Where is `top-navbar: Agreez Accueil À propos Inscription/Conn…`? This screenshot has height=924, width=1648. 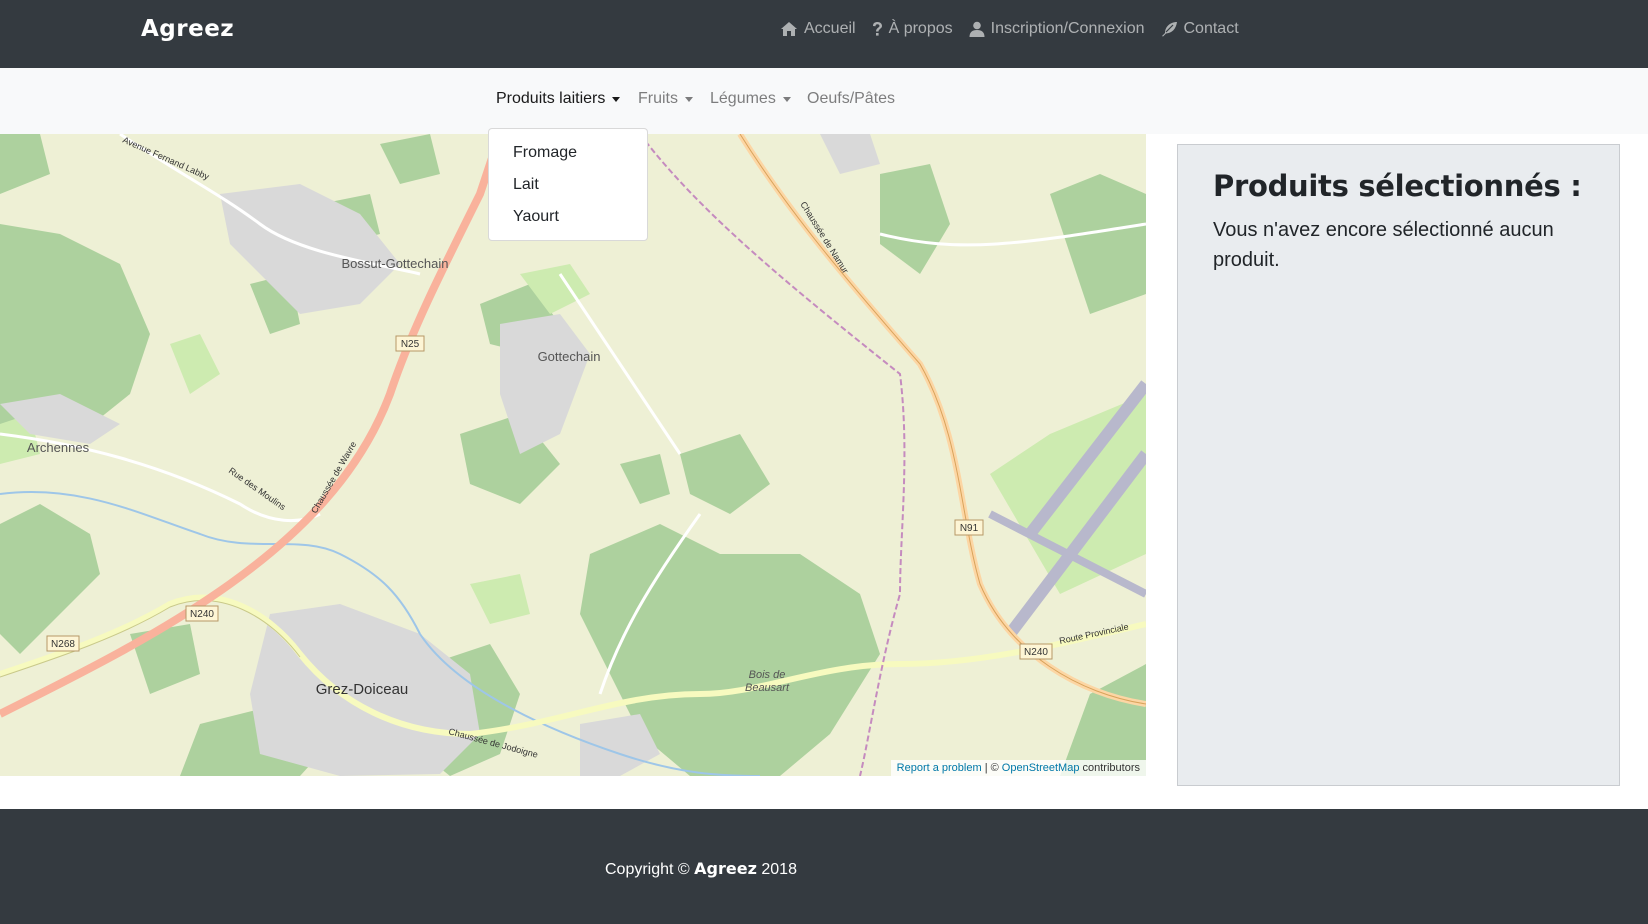 top-navbar: Agreez Accueil À propos Inscription/Conn… is located at coordinates (824, 34).